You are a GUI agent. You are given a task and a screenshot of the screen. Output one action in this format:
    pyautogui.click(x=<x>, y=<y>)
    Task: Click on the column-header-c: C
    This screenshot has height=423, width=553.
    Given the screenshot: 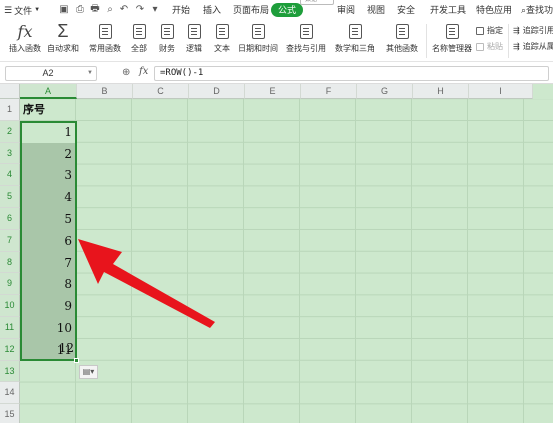 What is the action you would take?
    pyautogui.click(x=161, y=91)
    